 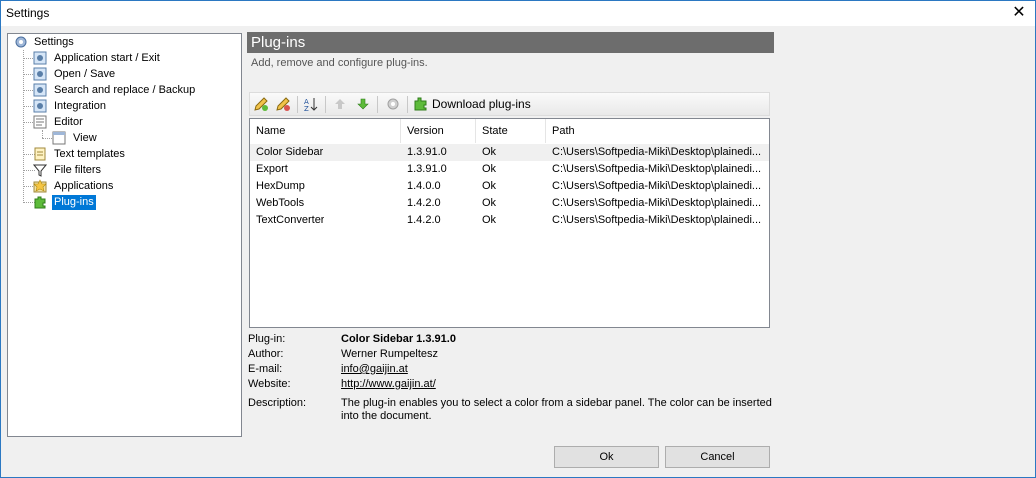 I want to click on move-up-icon, so click(x=340, y=104).